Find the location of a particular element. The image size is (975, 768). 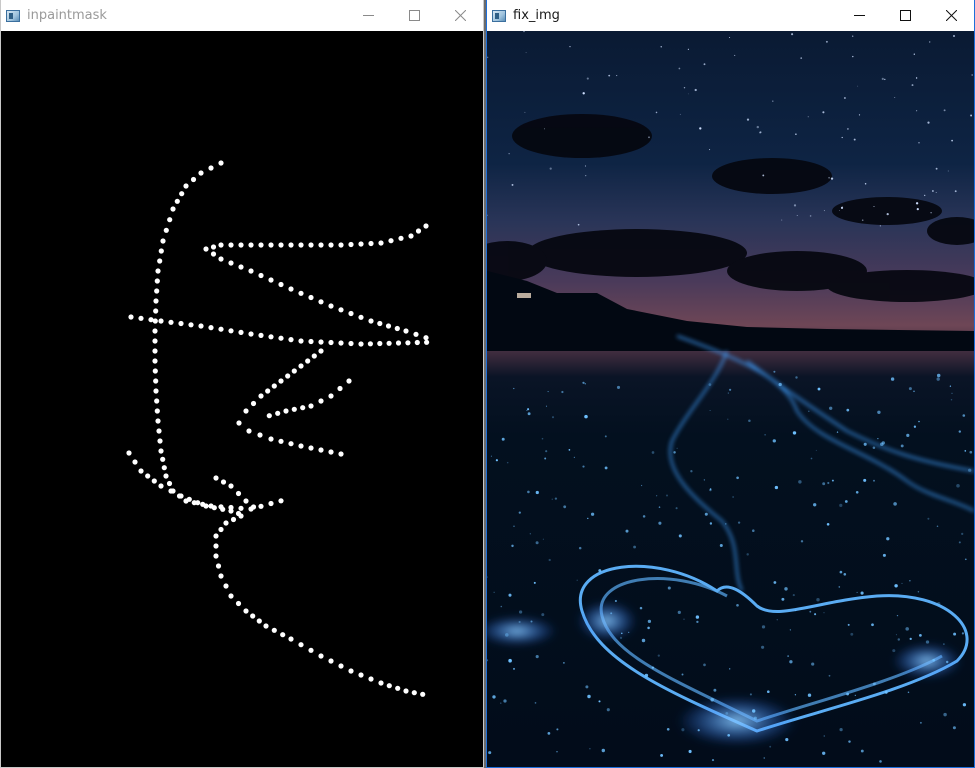

inpaintmask-titlebar: inpaintmask is located at coordinates (242, 15).